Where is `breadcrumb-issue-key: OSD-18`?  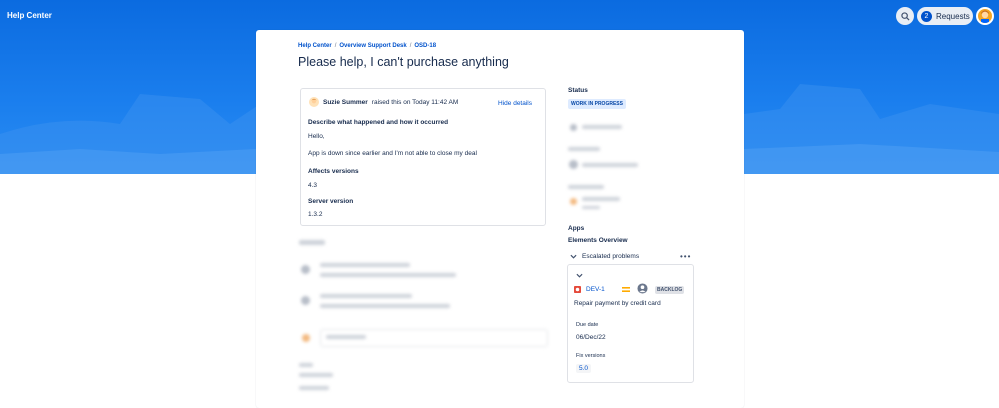 breadcrumb-issue-key: OSD-18 is located at coordinates (425, 46).